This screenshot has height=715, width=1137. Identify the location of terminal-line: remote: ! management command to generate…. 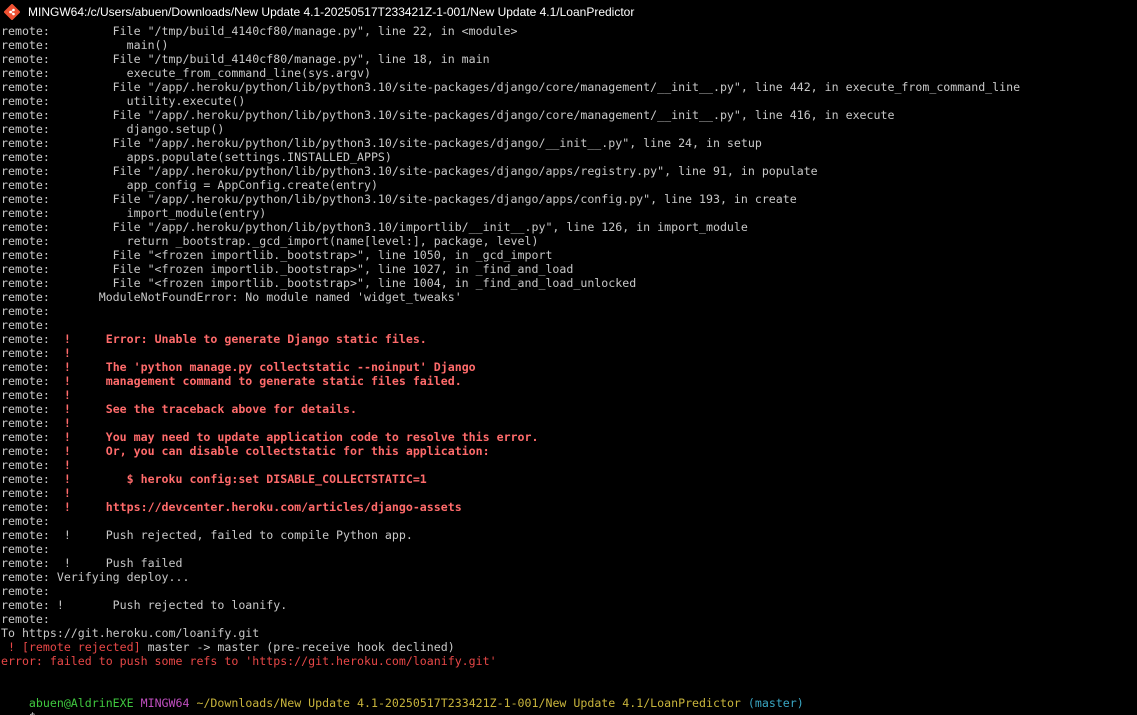
(569, 381).